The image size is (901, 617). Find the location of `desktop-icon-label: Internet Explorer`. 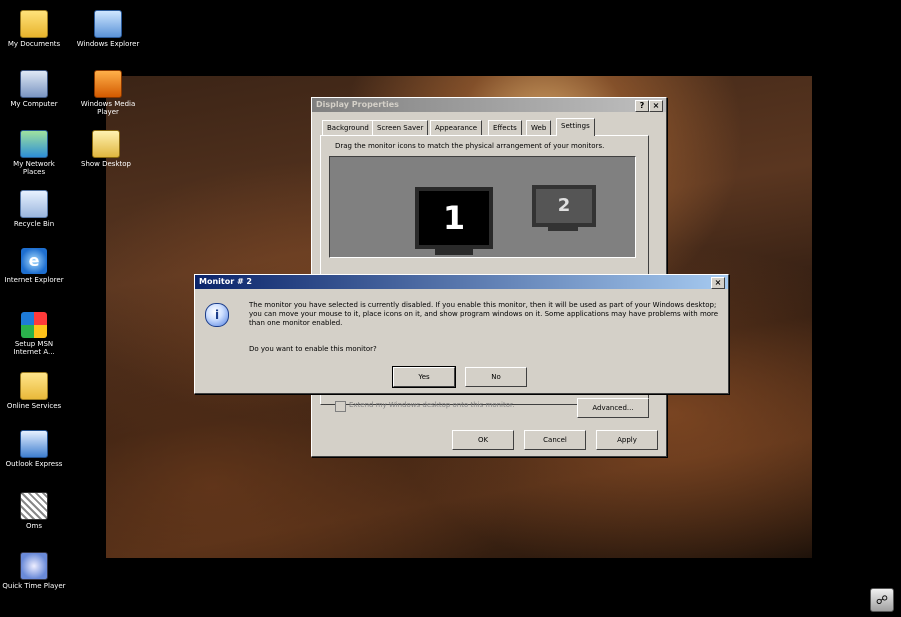

desktop-icon-label: Internet Explorer is located at coordinates (34, 280).